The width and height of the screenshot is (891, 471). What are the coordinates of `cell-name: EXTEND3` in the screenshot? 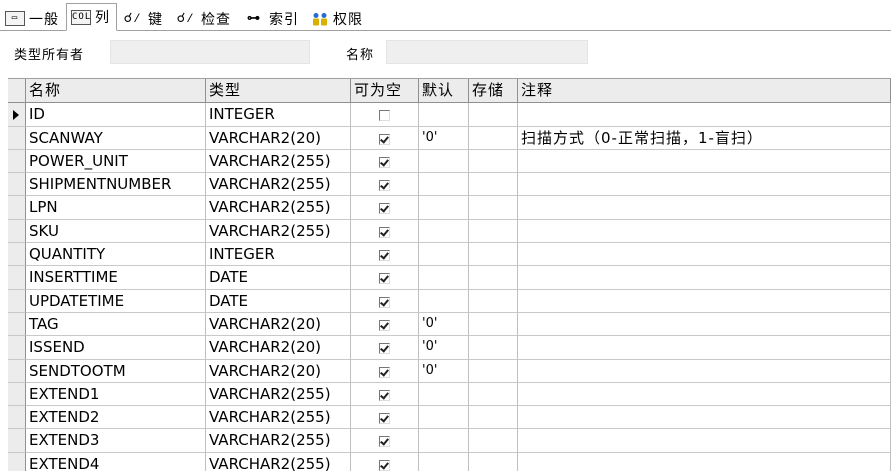 It's located at (116, 441).